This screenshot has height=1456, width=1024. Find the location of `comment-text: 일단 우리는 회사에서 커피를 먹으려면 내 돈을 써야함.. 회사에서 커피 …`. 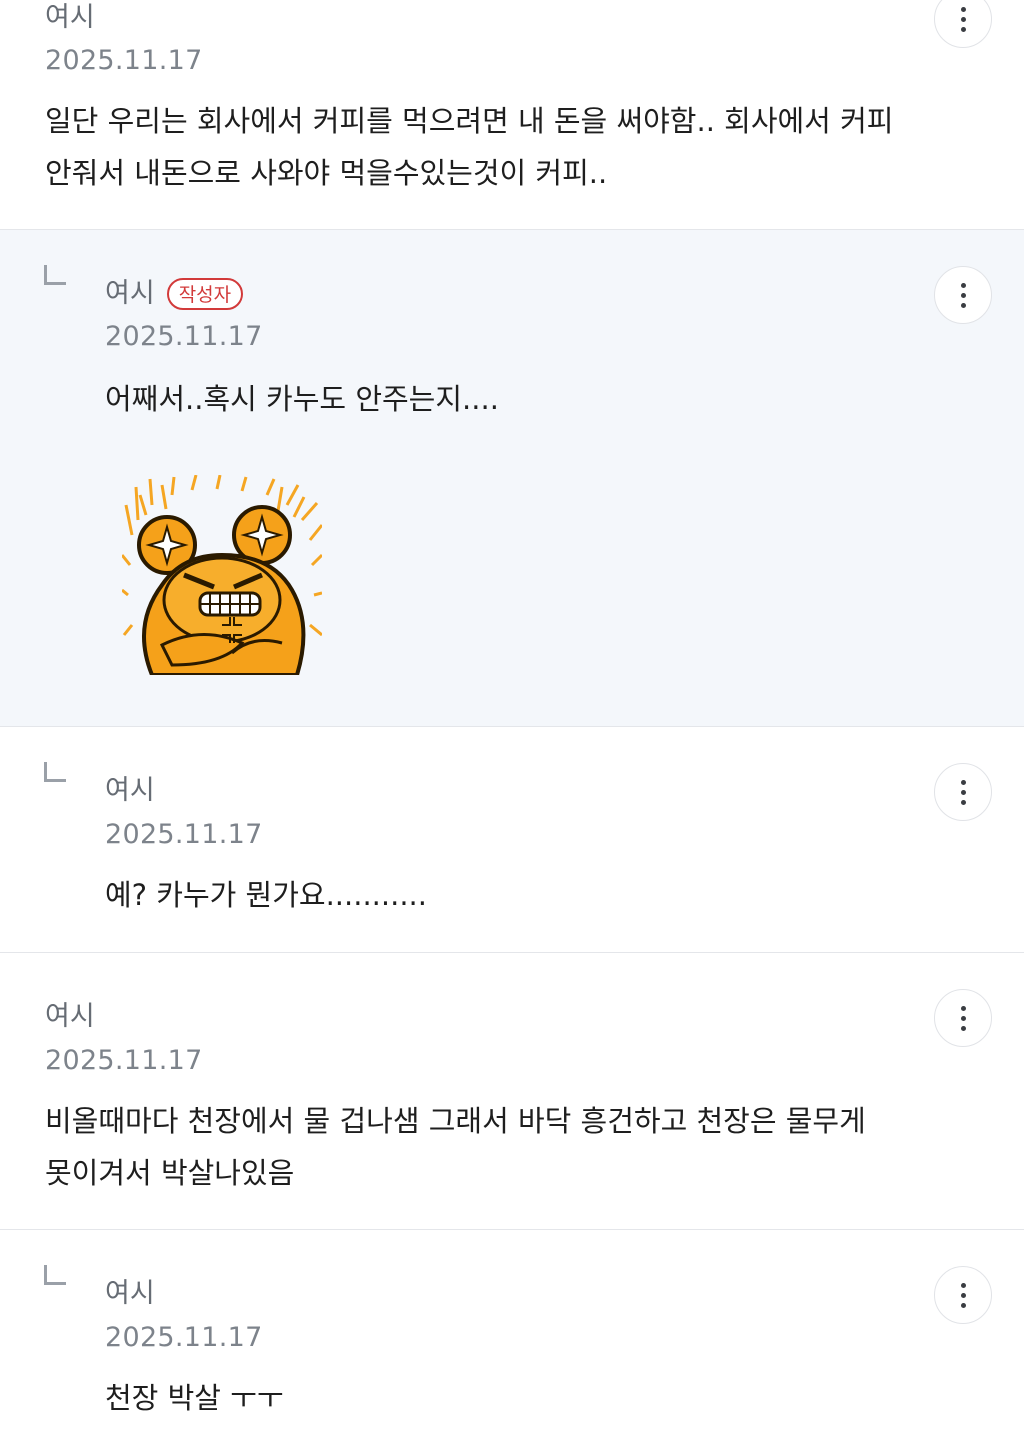

comment-text: 일단 우리는 회사에서 커피를 먹으려면 내 돈을 써야함.. 회사에서 커피 … is located at coordinates (469, 147).